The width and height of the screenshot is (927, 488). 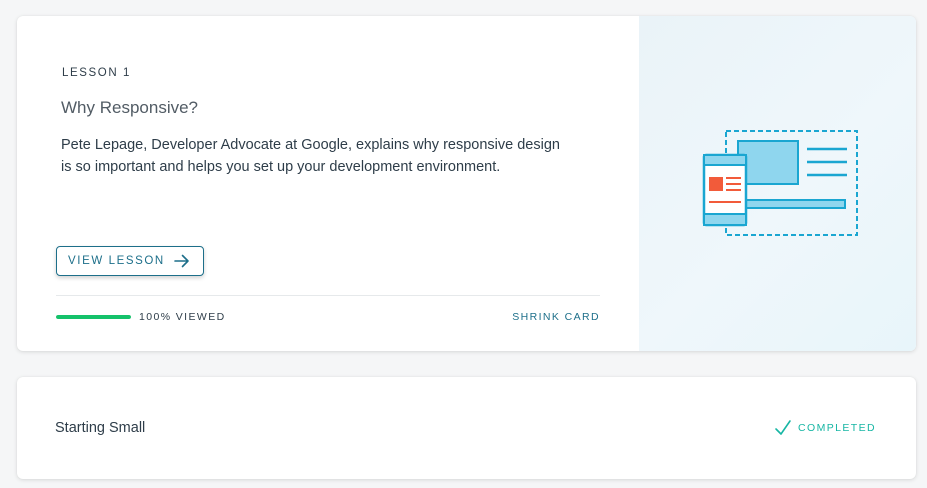 I want to click on lesson-number-label: LESSON 1, so click(x=97, y=73).